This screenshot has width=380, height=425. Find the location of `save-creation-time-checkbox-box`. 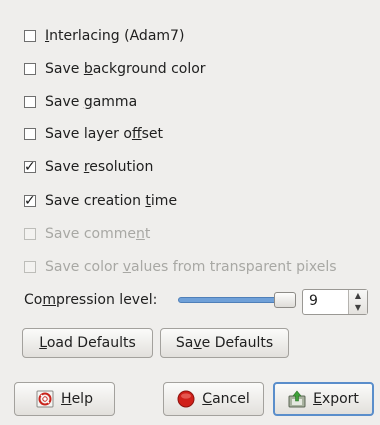

save-creation-time-checkbox-box is located at coordinates (30, 201).